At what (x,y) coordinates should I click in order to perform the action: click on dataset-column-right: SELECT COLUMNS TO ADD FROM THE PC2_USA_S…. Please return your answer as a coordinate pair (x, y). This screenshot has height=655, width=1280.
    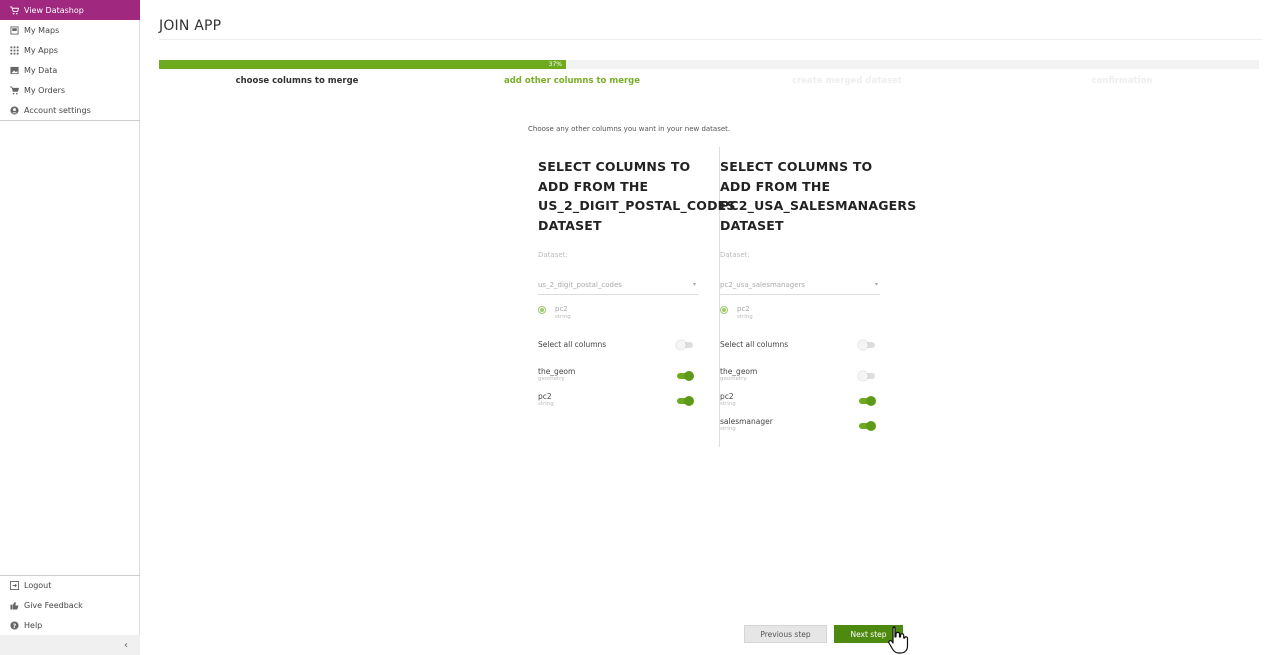
    Looking at the image, I should click on (818, 297).